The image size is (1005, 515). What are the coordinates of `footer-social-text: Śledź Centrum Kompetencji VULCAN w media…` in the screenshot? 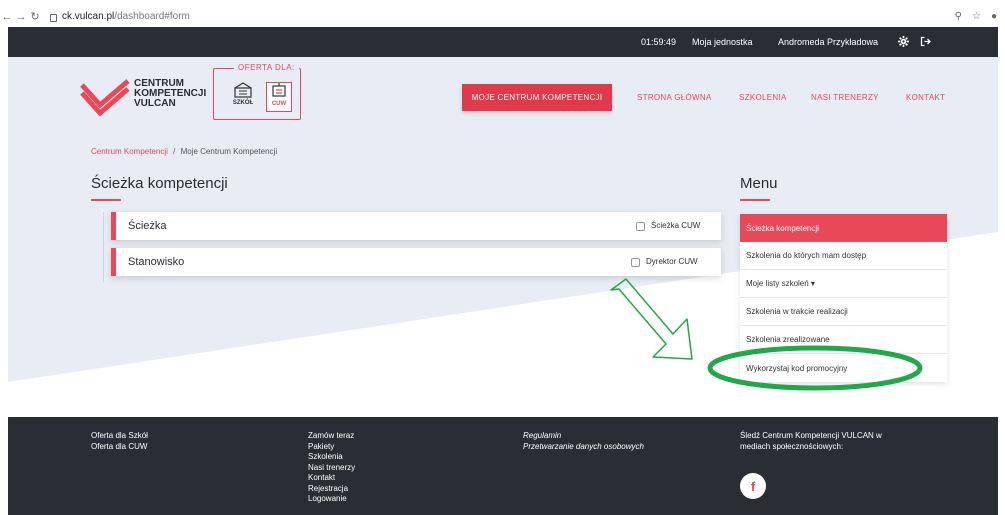 It's located at (811, 441).